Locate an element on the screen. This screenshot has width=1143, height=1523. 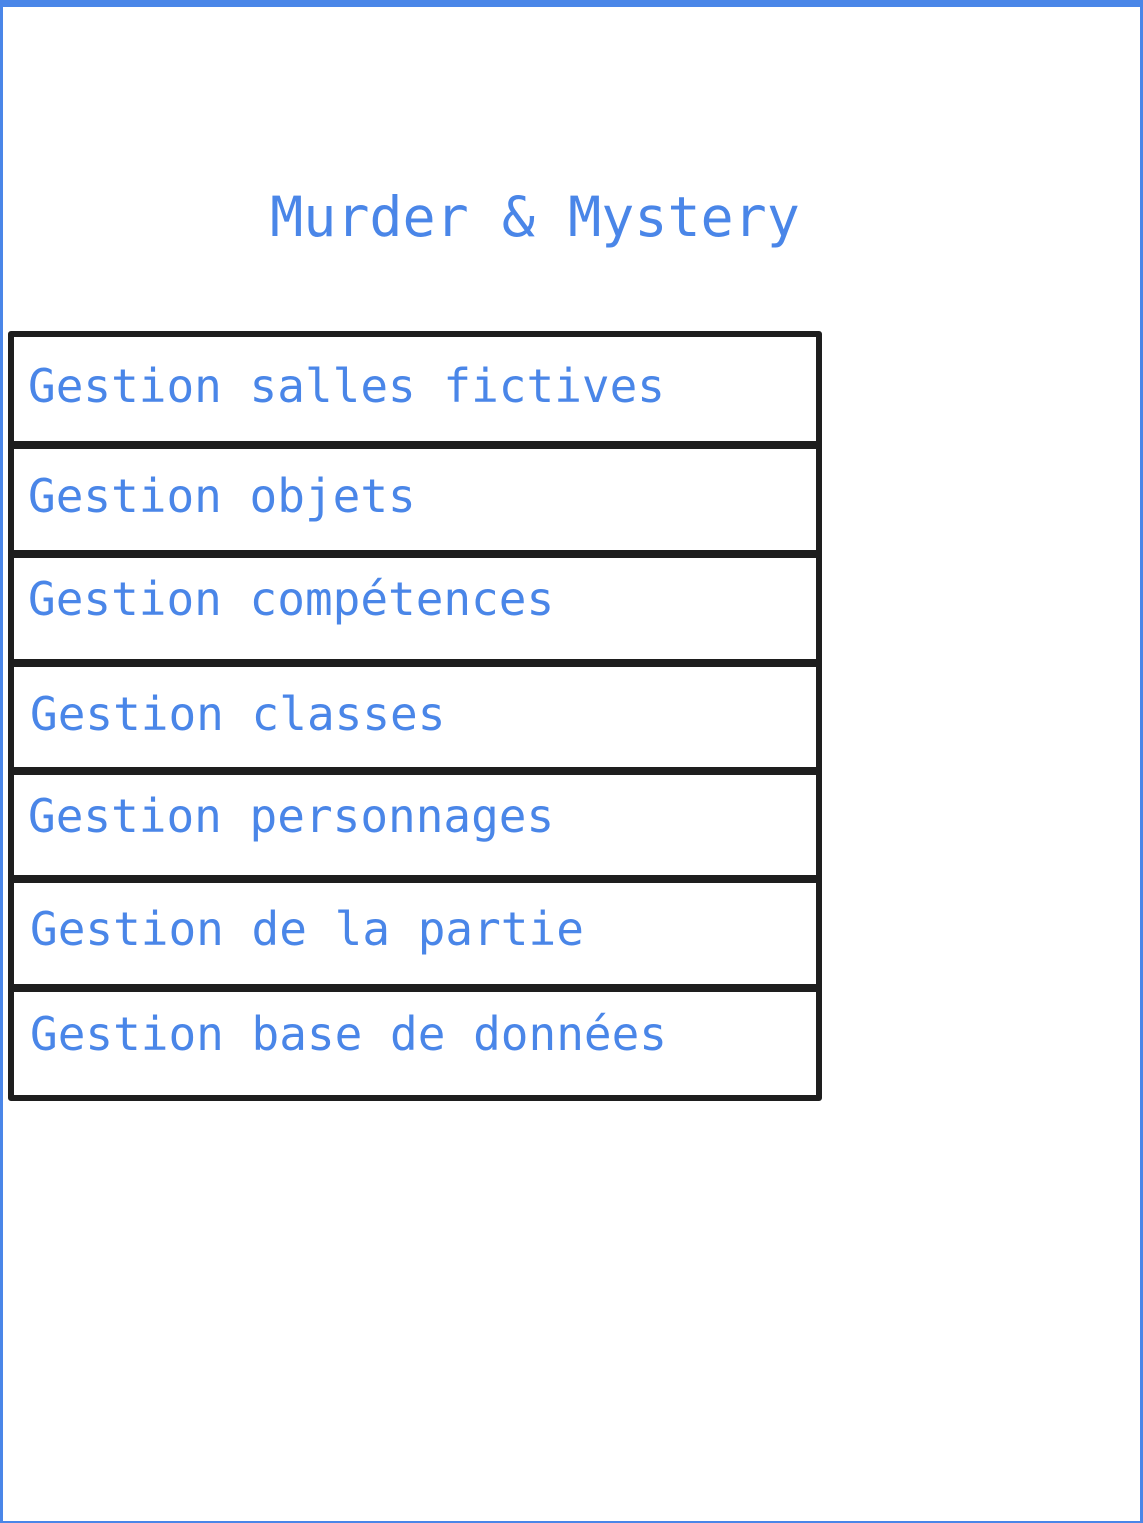
menu-item-label: Gestion objets is located at coordinates (222, 496).